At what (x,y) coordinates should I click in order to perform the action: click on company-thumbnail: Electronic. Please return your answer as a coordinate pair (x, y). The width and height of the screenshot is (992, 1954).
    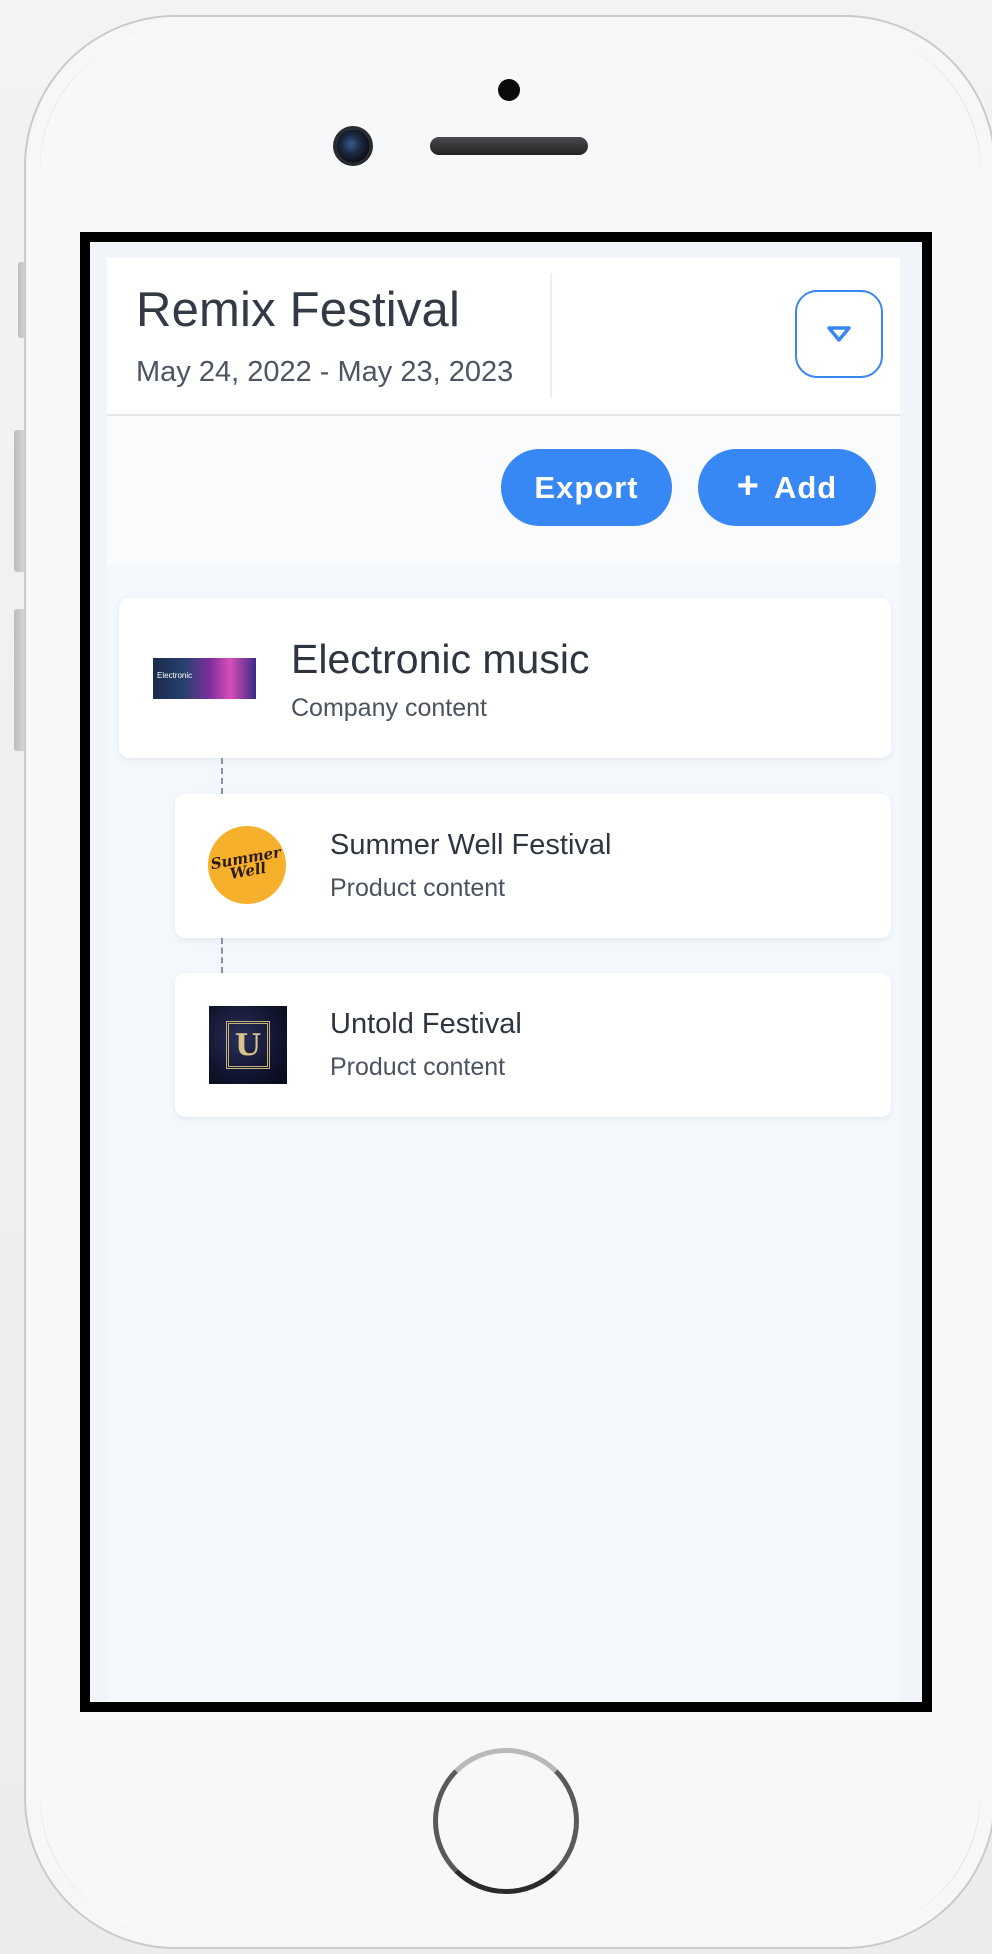
    Looking at the image, I should click on (204, 678).